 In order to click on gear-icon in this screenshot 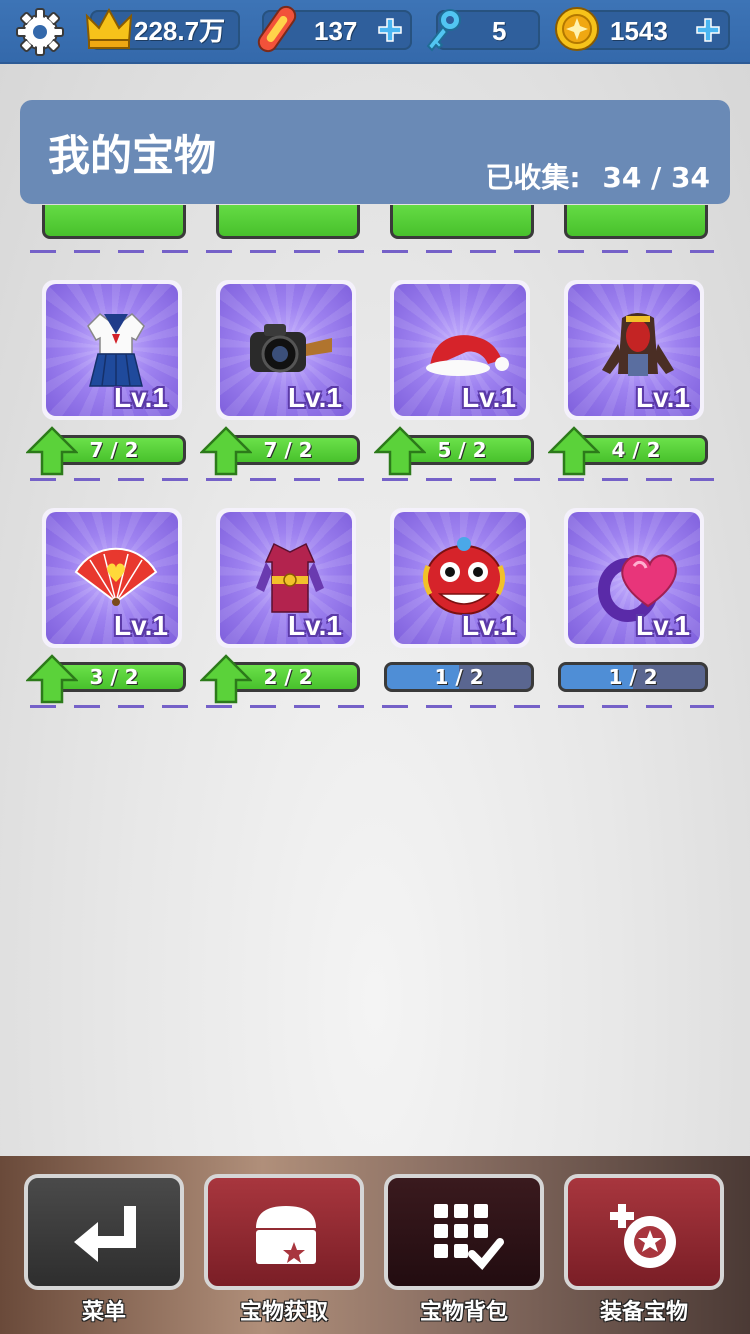, I will do `click(40, 32)`.